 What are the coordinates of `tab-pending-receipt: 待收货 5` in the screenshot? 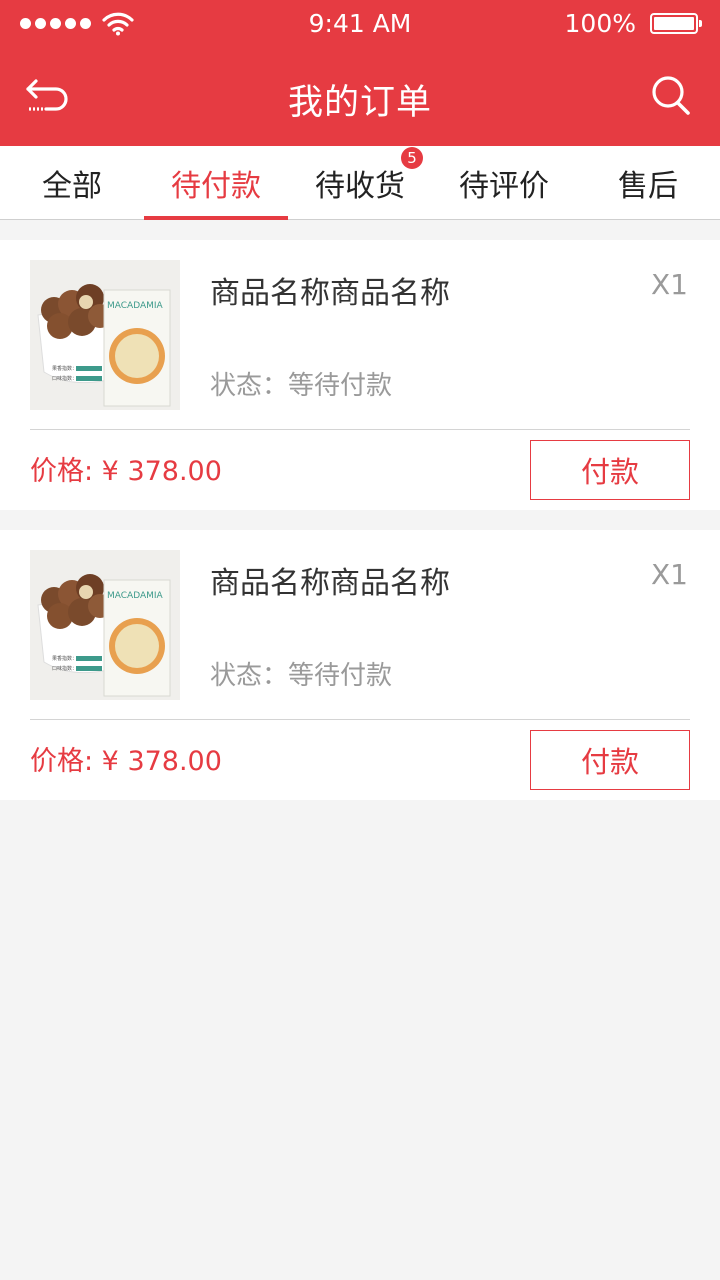 It's located at (360, 182).